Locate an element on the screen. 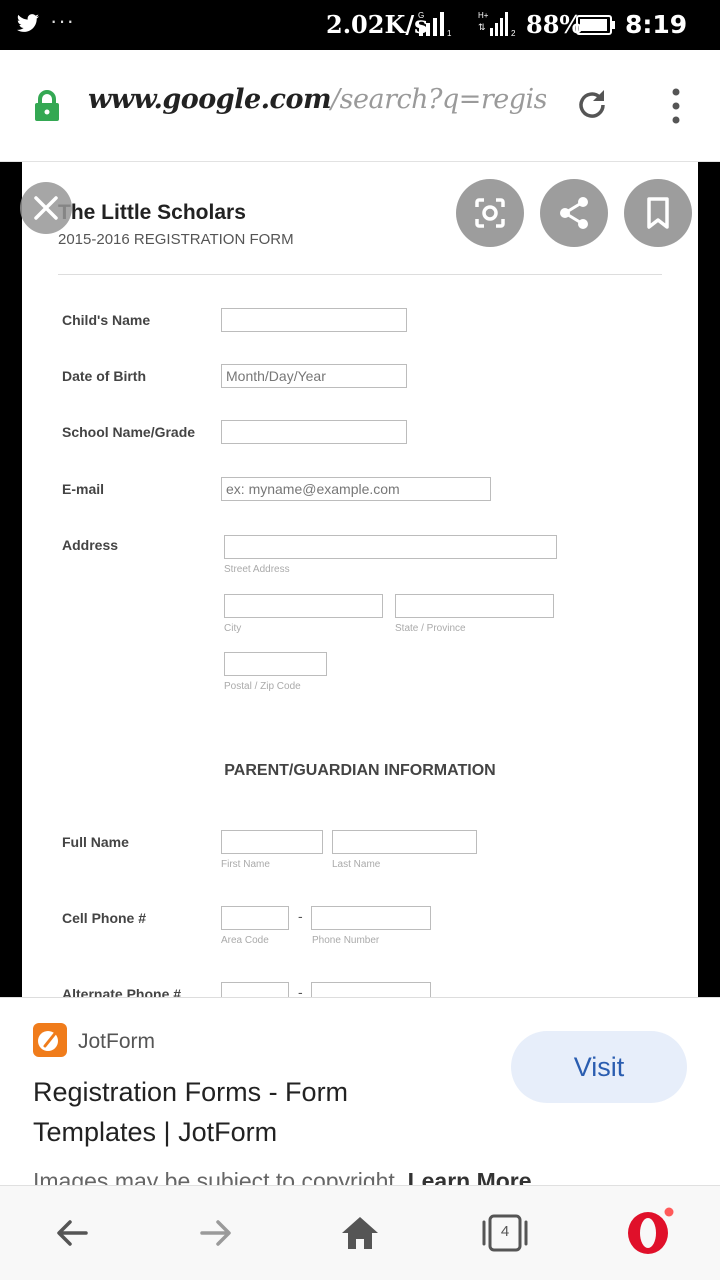  bookmark-icon is located at coordinates (658, 213).